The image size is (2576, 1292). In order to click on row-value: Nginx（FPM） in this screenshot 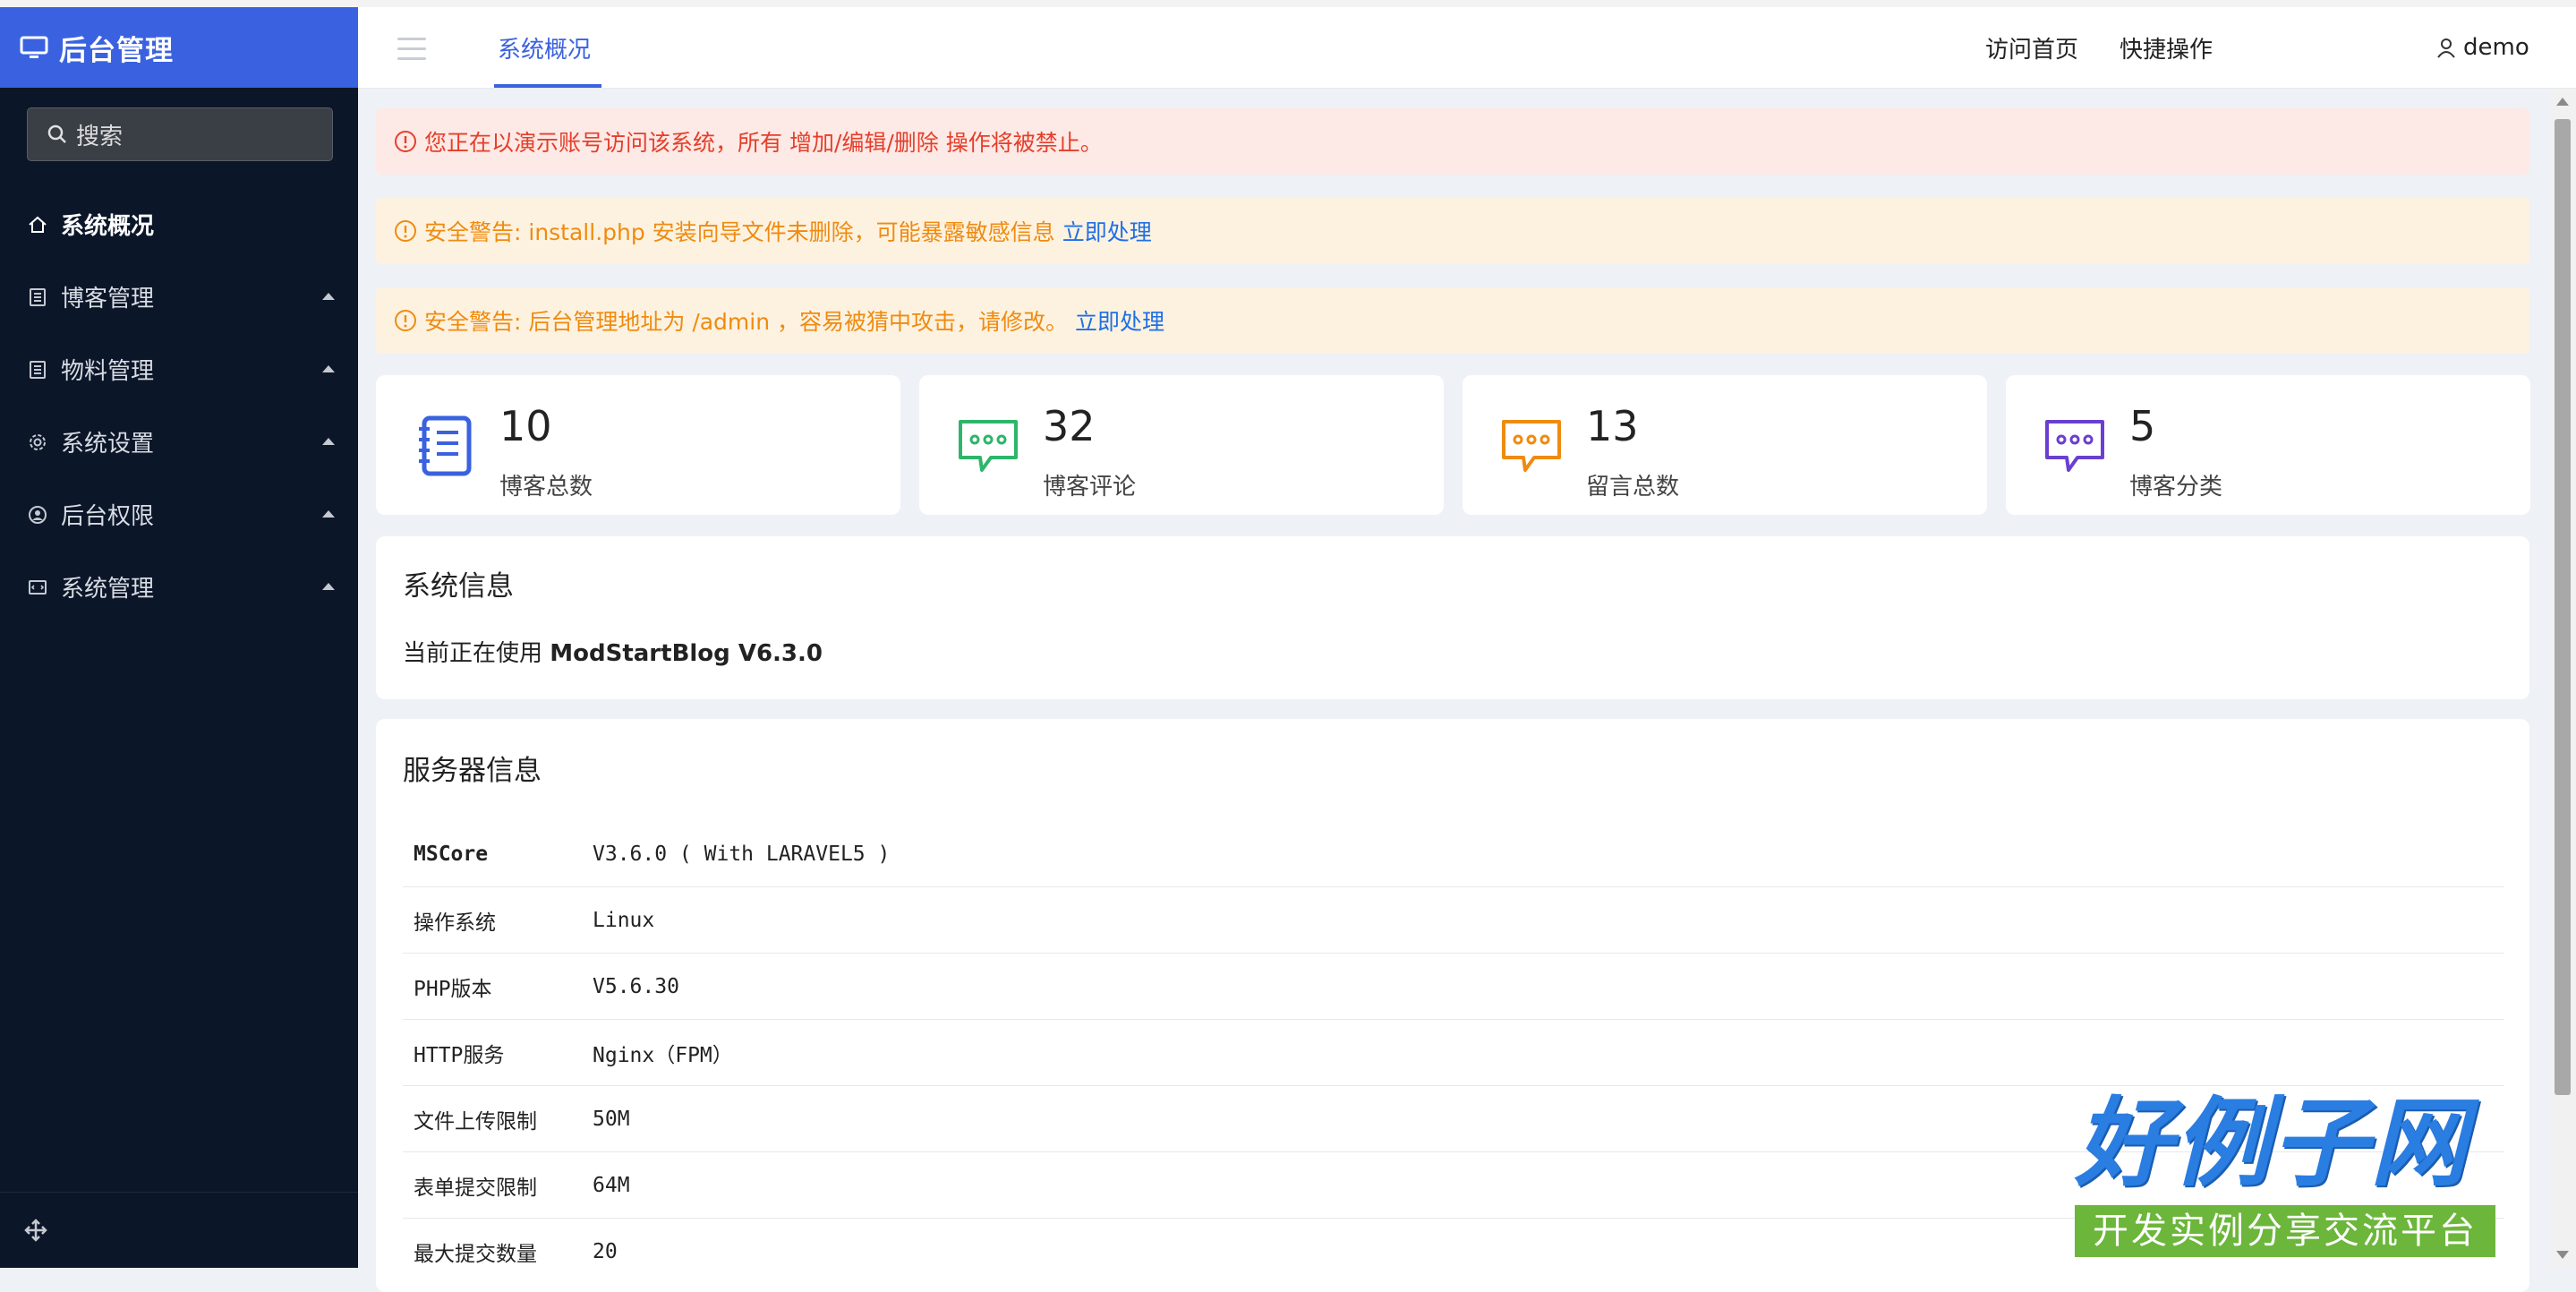, I will do `click(663, 1055)`.